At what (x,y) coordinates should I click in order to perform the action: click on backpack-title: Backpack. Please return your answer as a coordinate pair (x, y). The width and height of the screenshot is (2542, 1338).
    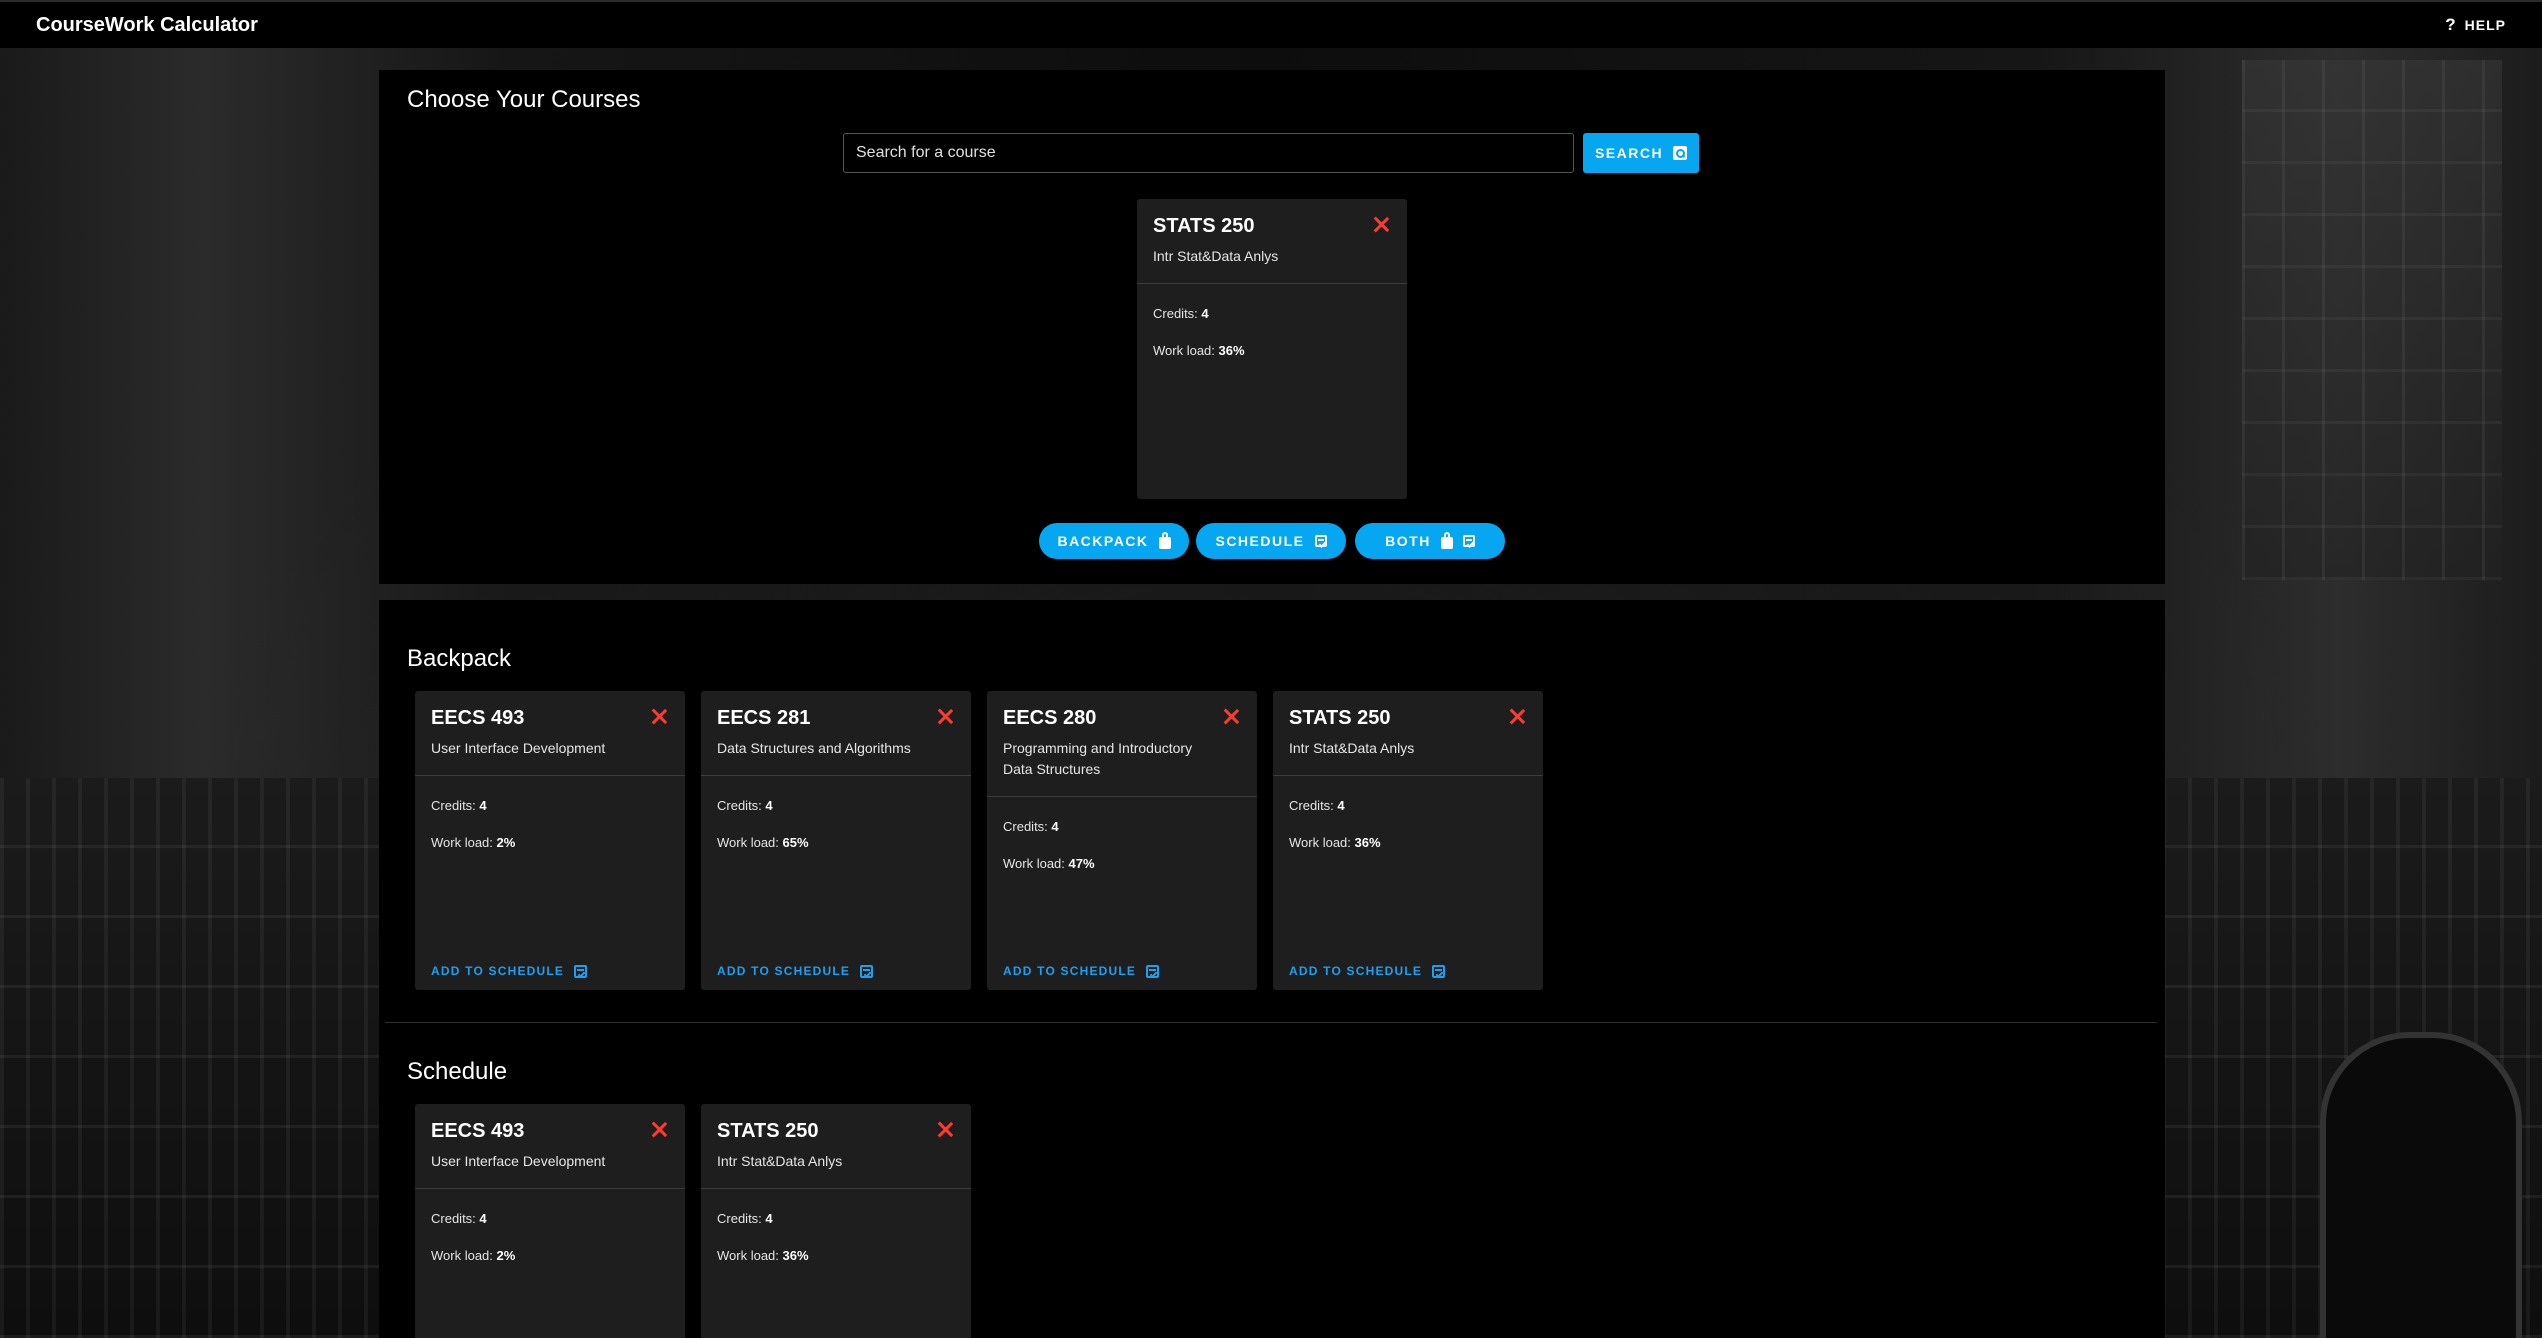
    Looking at the image, I should click on (459, 658).